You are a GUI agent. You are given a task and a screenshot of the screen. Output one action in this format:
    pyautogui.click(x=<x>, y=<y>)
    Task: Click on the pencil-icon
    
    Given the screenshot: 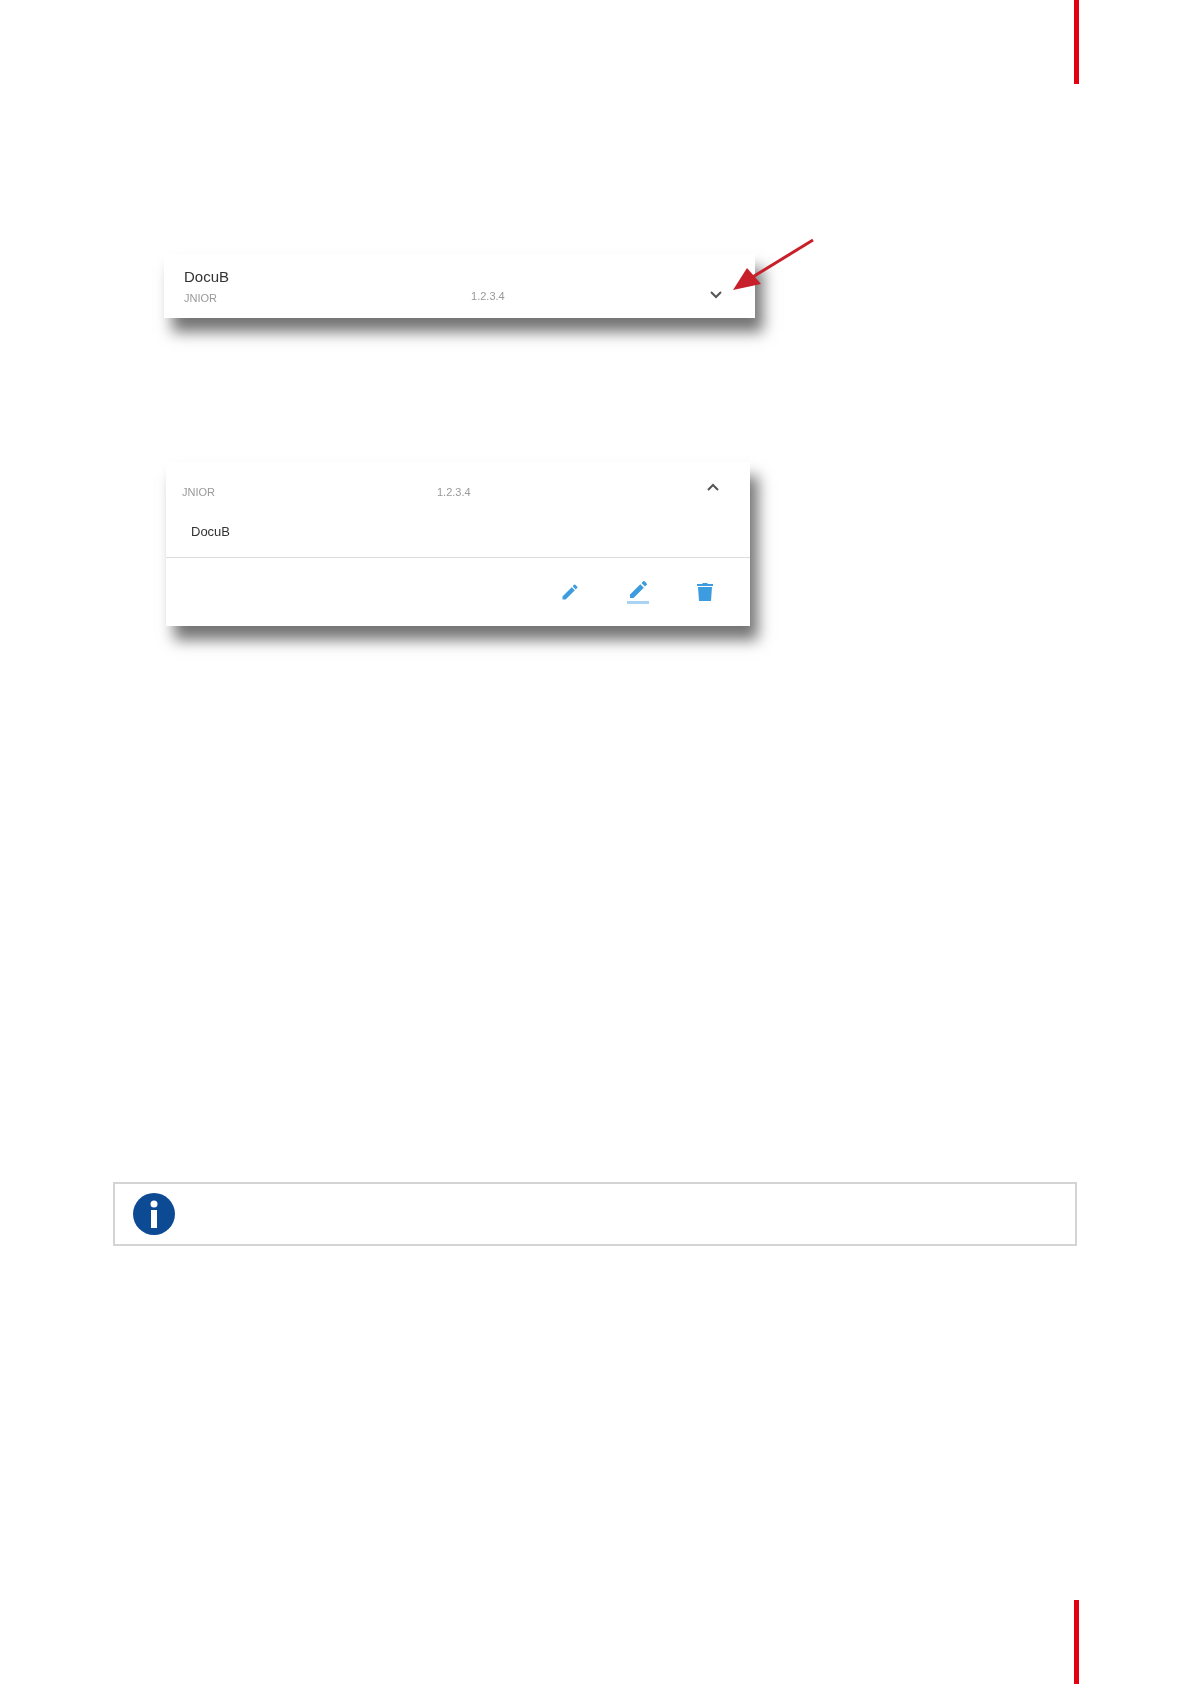 What is the action you would take?
    pyautogui.click(x=570, y=592)
    